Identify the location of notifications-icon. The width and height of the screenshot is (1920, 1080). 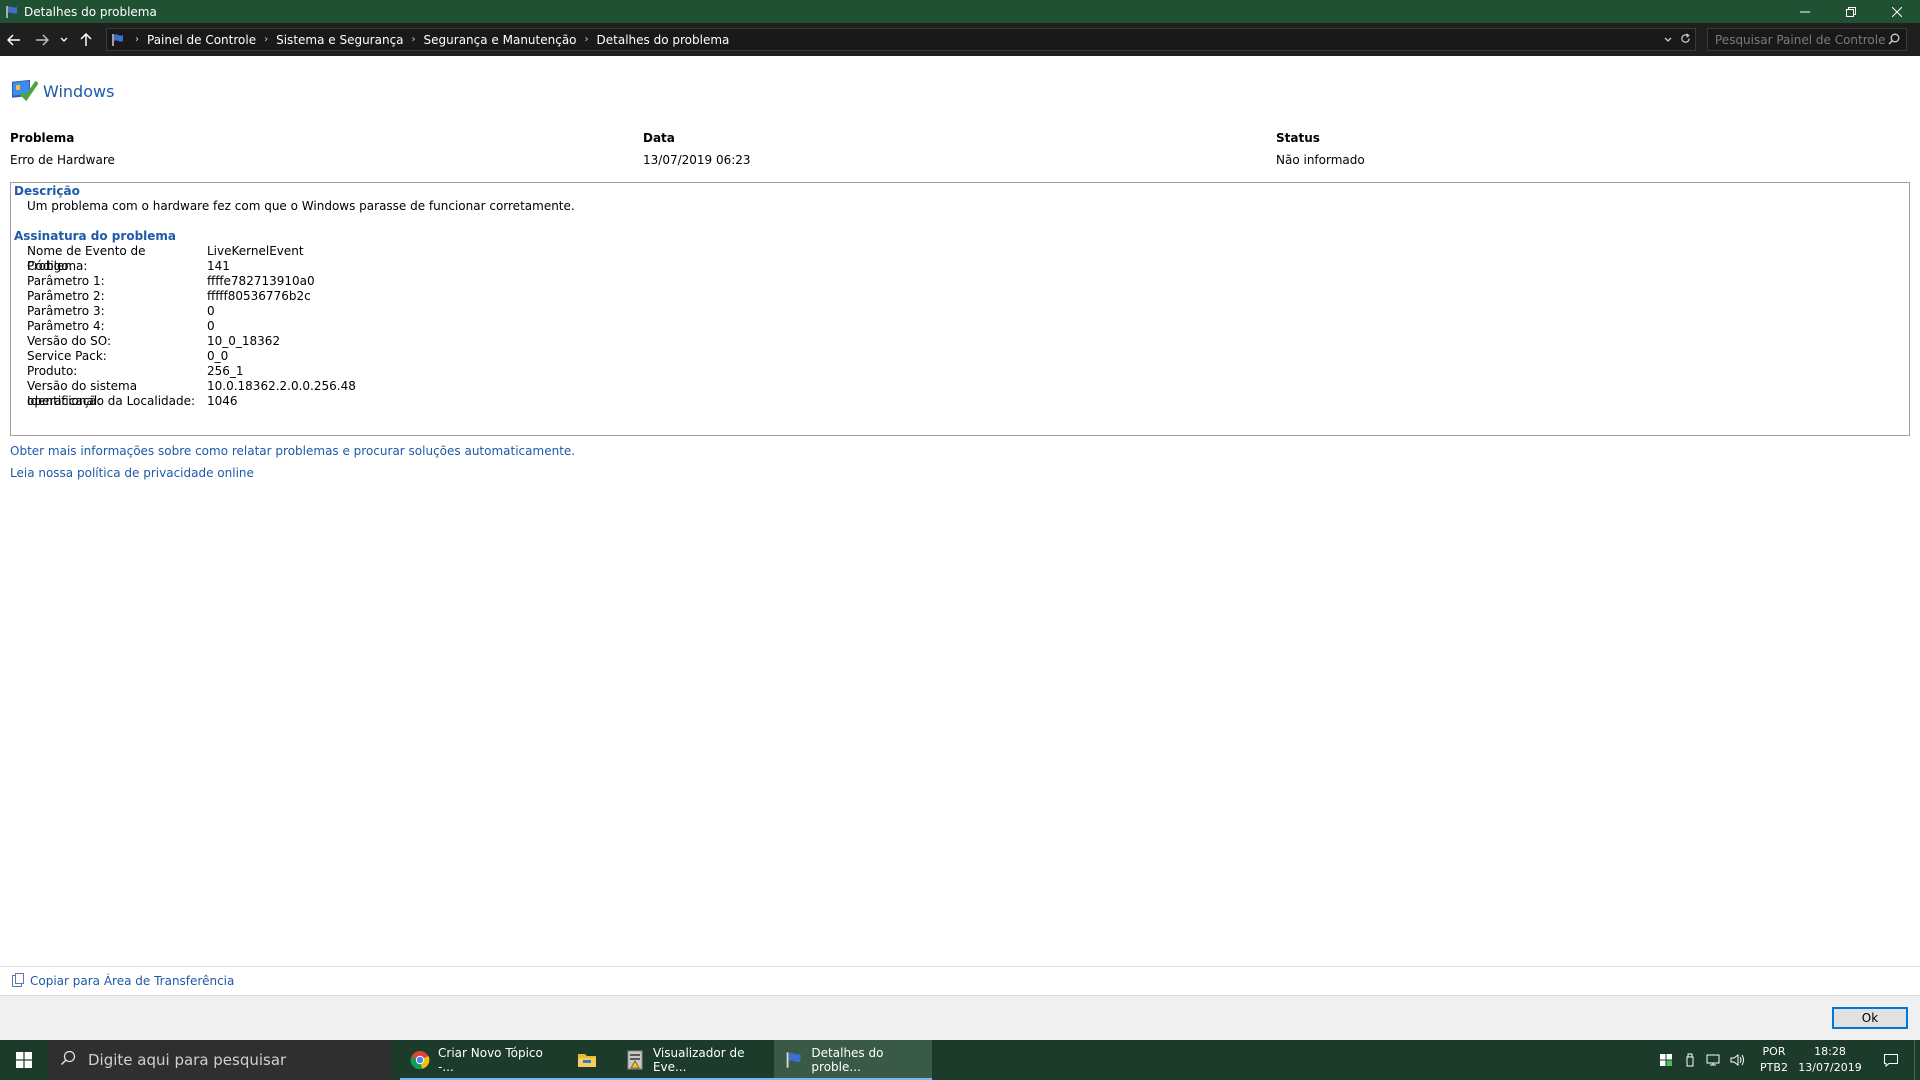
(1891, 1060).